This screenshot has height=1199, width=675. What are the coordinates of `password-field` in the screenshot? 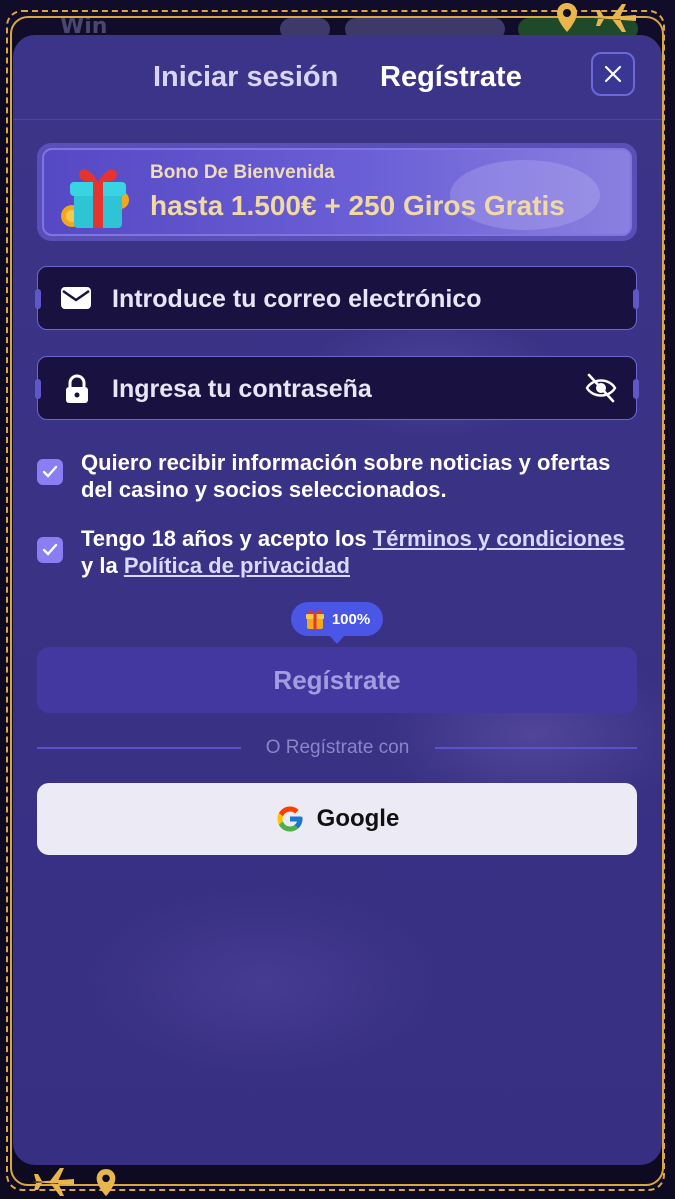 It's located at (337, 388).